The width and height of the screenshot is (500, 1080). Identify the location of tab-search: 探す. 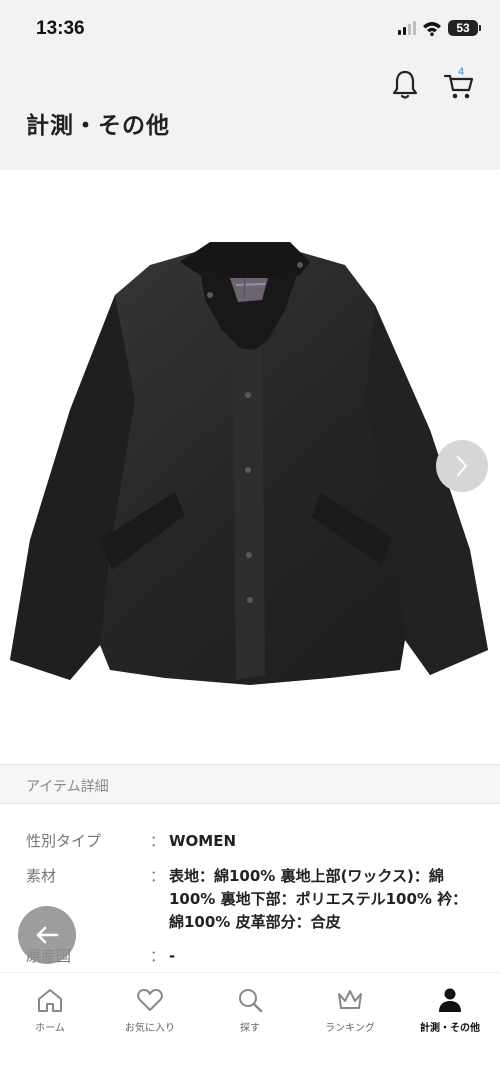
(250, 1010).